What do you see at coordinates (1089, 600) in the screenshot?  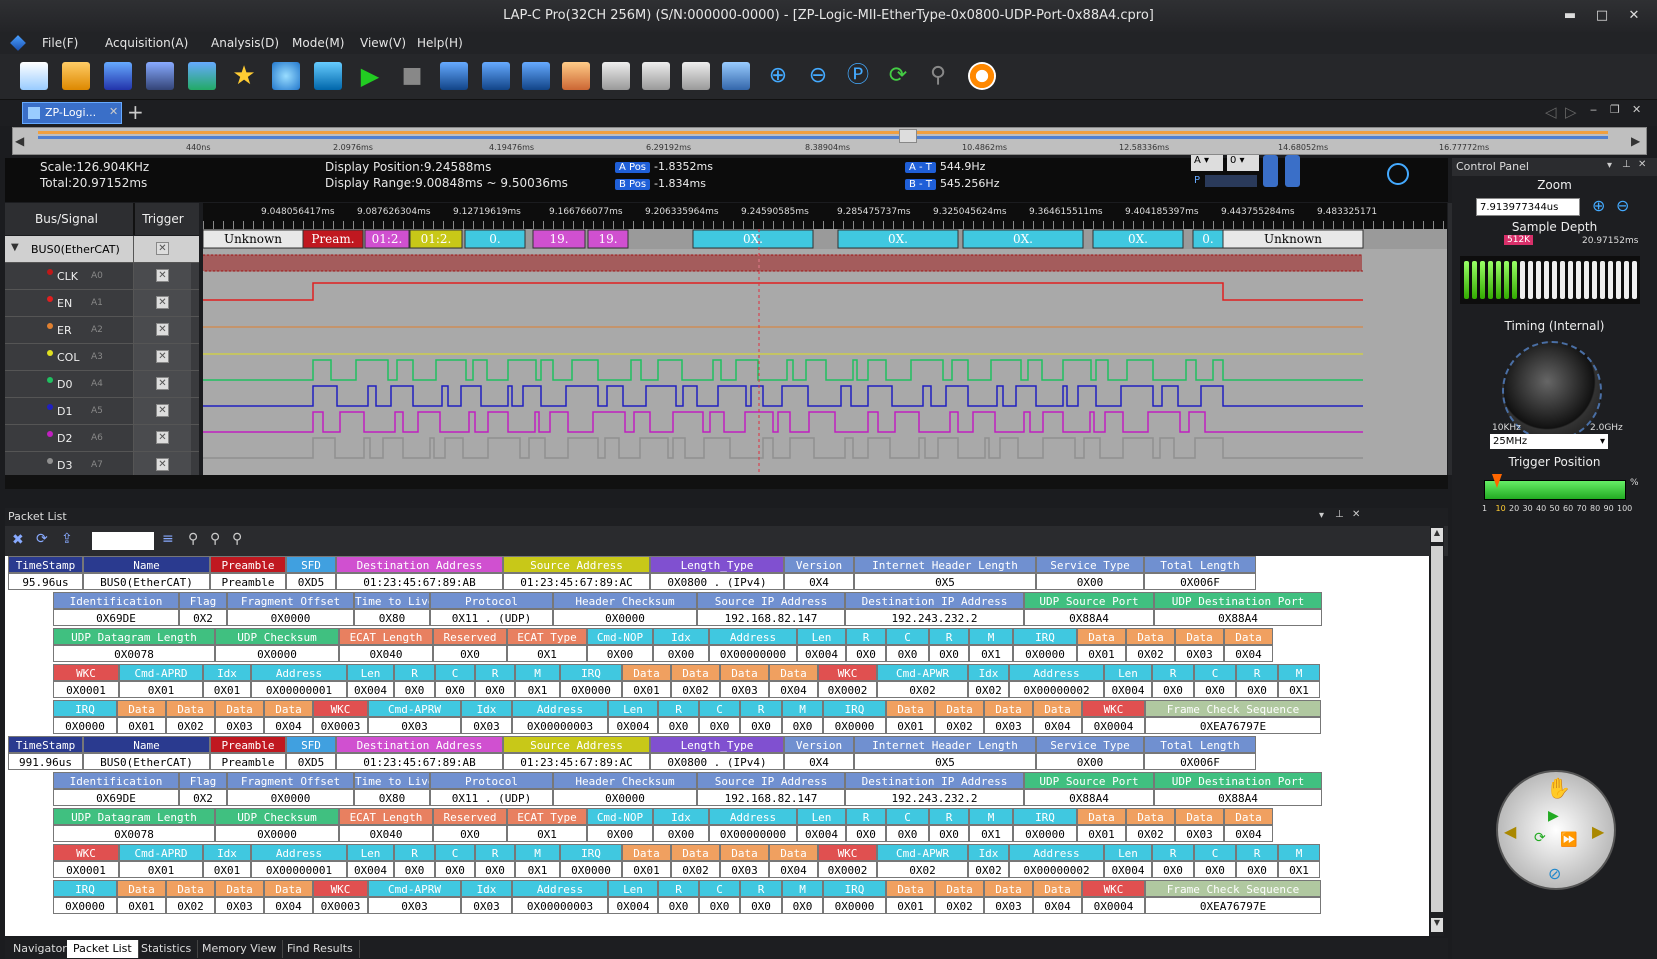 I see `field-header: UDP Source Port` at bounding box center [1089, 600].